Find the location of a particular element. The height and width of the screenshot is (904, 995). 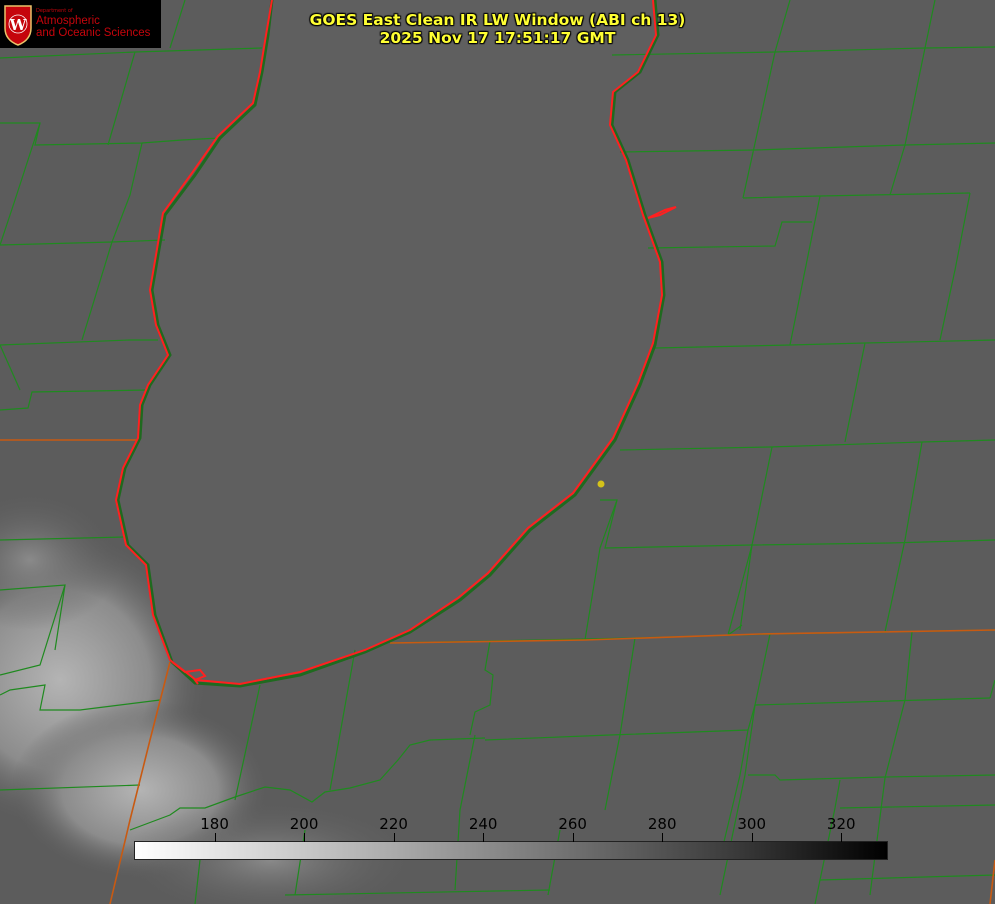

colorbar-tick-label: 240 is located at coordinates (483, 824).